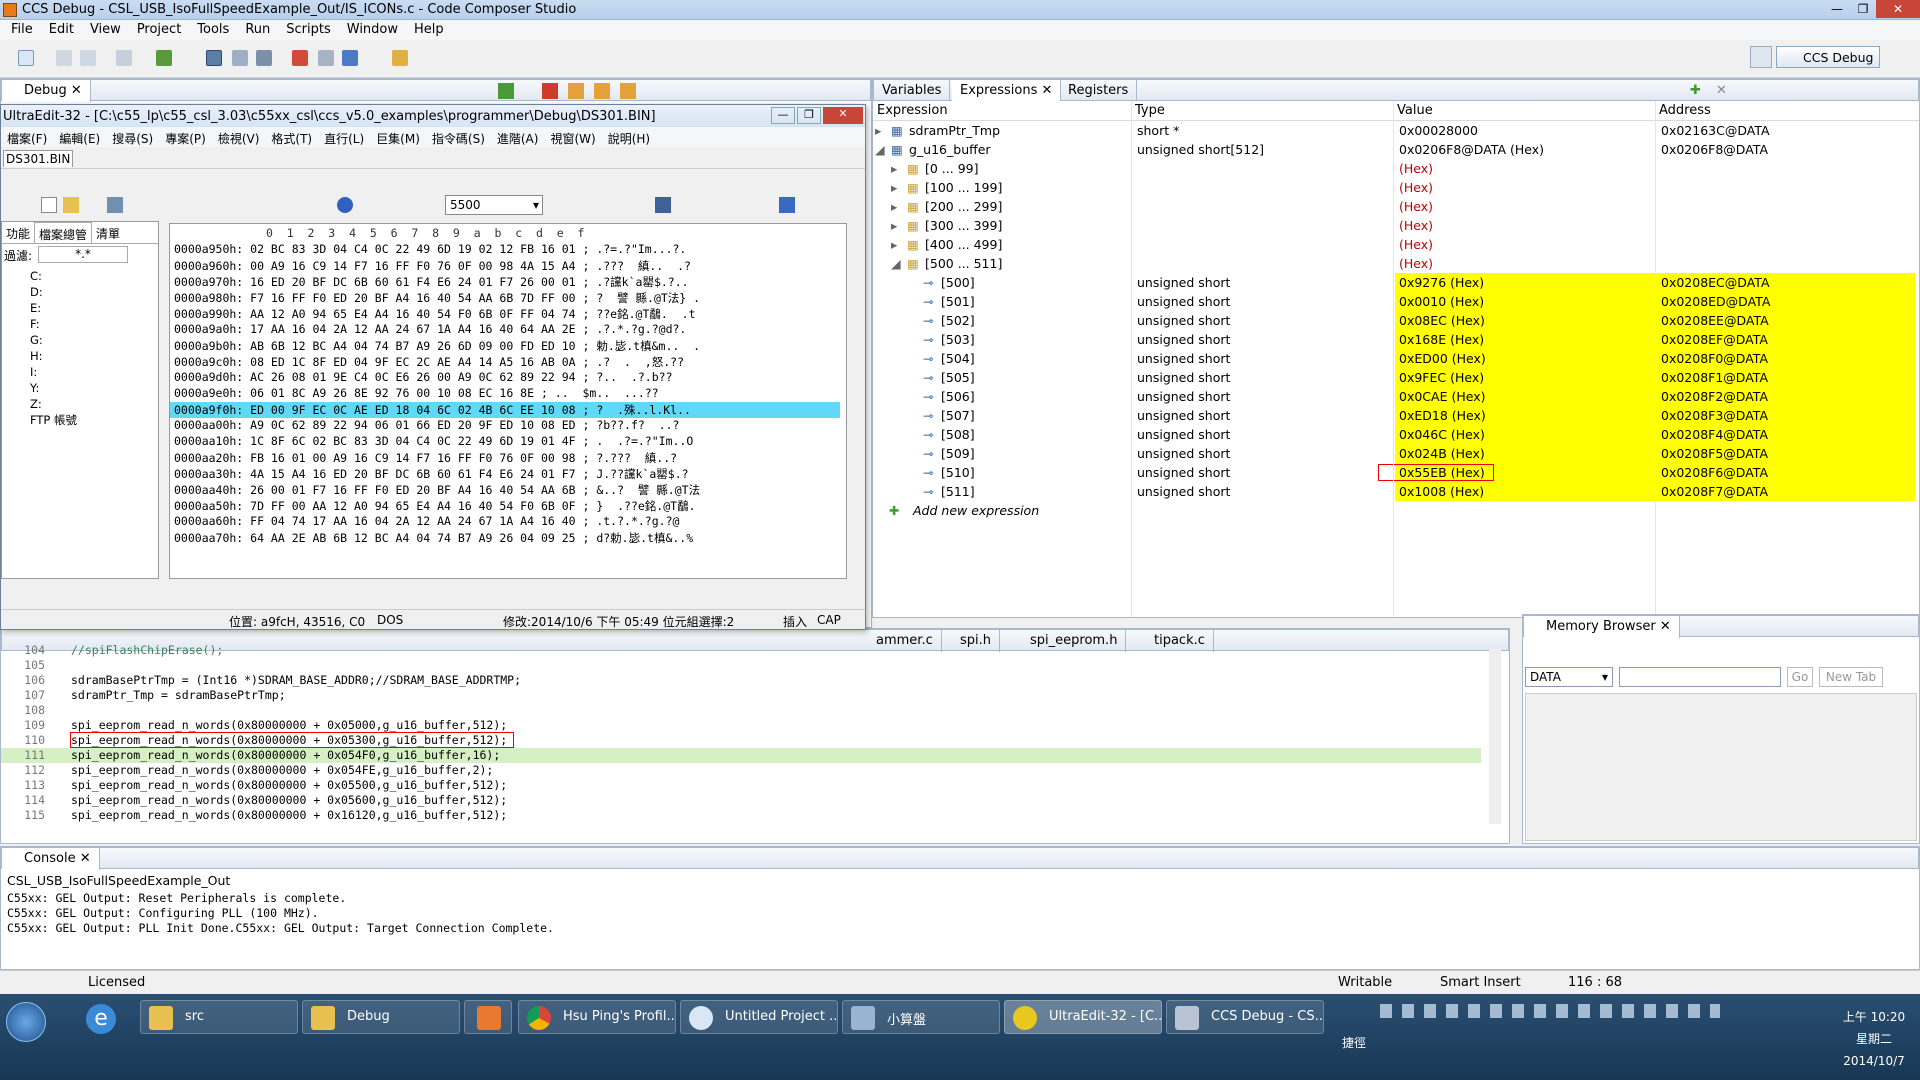 This screenshot has width=1920, height=1080. What do you see at coordinates (494, 205) in the screenshot?
I see `ue-goto-combo: 5500 ▾` at bounding box center [494, 205].